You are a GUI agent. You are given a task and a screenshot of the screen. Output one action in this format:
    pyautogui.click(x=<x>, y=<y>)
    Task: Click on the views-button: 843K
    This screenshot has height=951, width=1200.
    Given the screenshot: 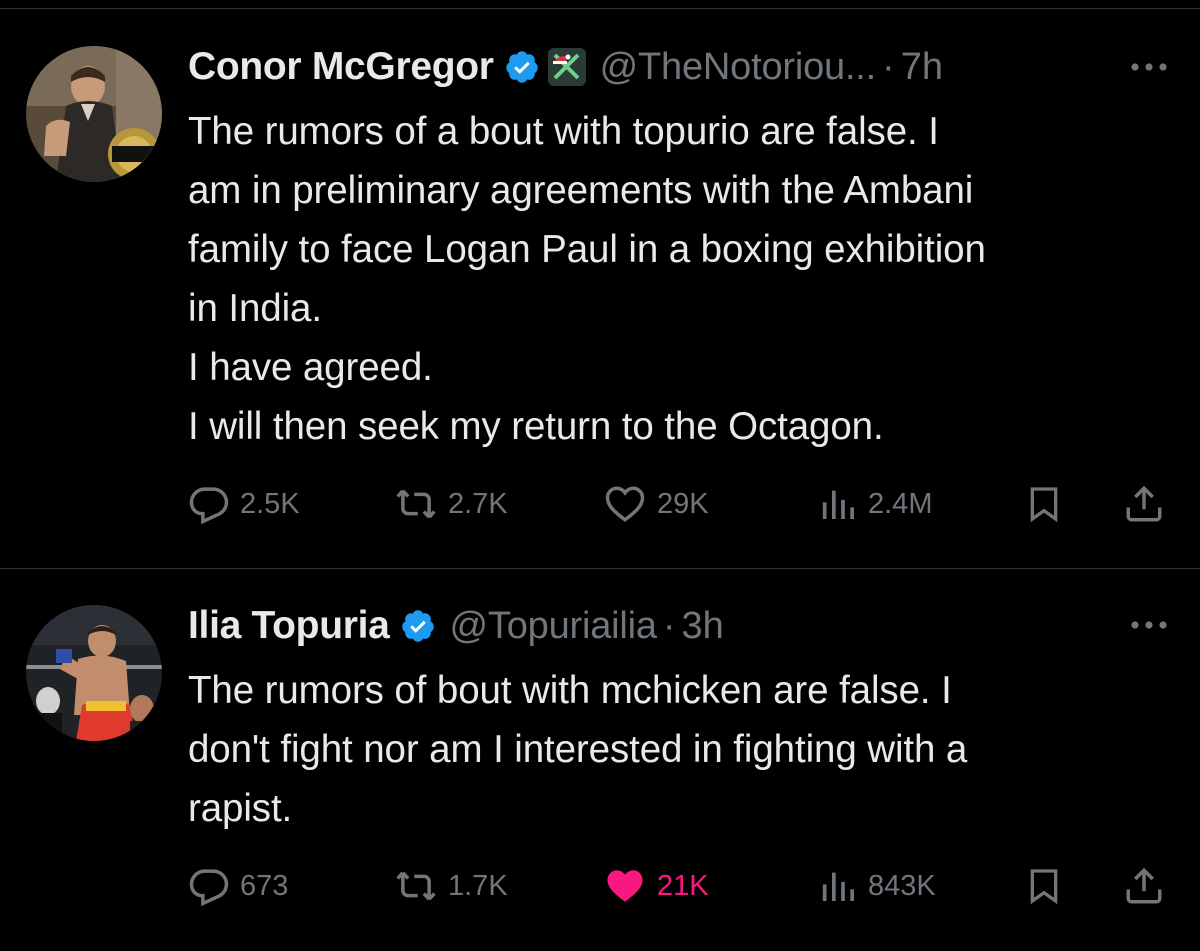 What is the action you would take?
    pyautogui.click(x=877, y=886)
    